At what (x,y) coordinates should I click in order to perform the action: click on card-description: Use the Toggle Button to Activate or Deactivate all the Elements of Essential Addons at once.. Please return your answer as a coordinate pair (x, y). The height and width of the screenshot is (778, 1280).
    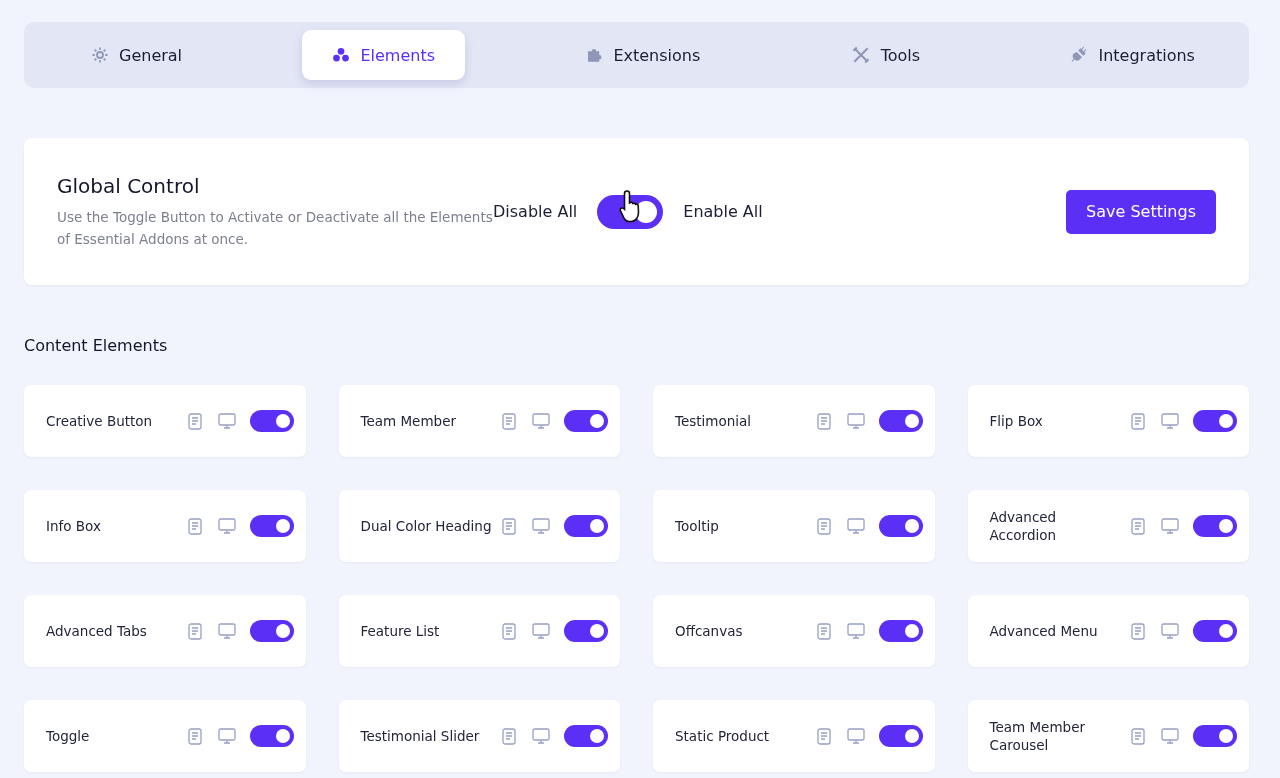
    Looking at the image, I should click on (275, 228).